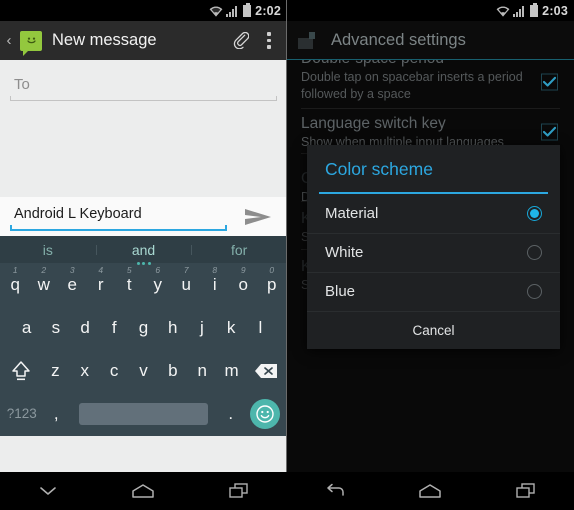 The width and height of the screenshot is (574, 510). What do you see at coordinates (265, 413) in the screenshot?
I see `emoji-icon` at bounding box center [265, 413].